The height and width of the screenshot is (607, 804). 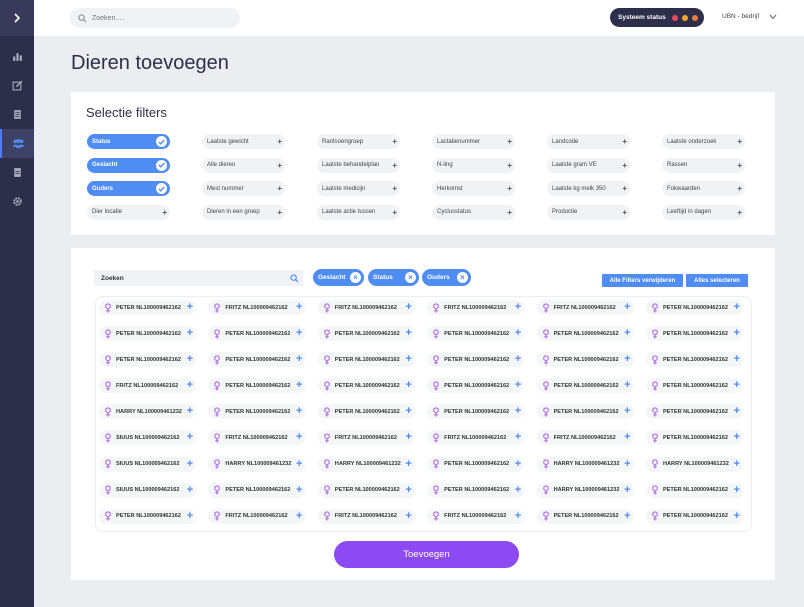 What do you see at coordinates (17, 18) in the screenshot?
I see `sidebar-toggle-button` at bounding box center [17, 18].